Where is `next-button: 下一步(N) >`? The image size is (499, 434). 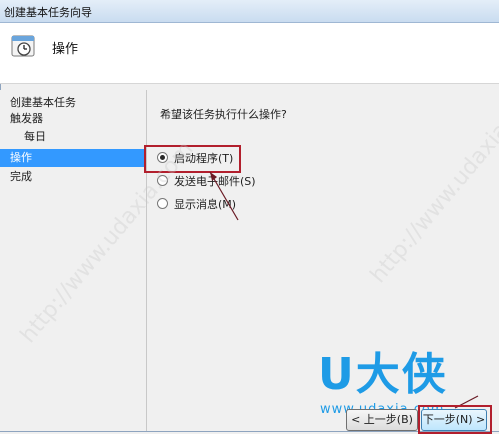
next-button: 下一步(N) > is located at coordinates (454, 420).